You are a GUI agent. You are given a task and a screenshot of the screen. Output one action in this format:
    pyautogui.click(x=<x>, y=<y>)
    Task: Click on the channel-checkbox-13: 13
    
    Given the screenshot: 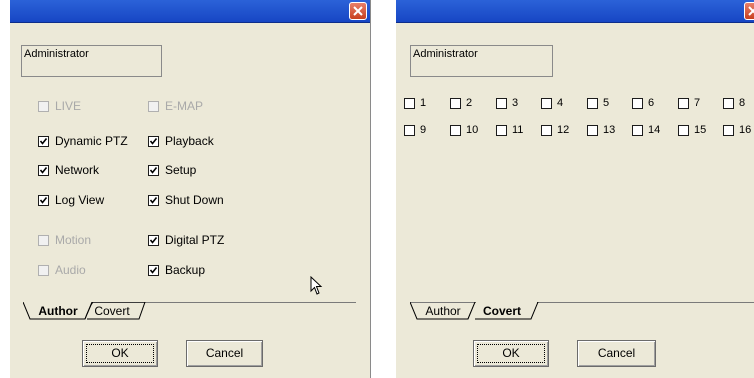 What is the action you would take?
    pyautogui.click(x=601, y=130)
    